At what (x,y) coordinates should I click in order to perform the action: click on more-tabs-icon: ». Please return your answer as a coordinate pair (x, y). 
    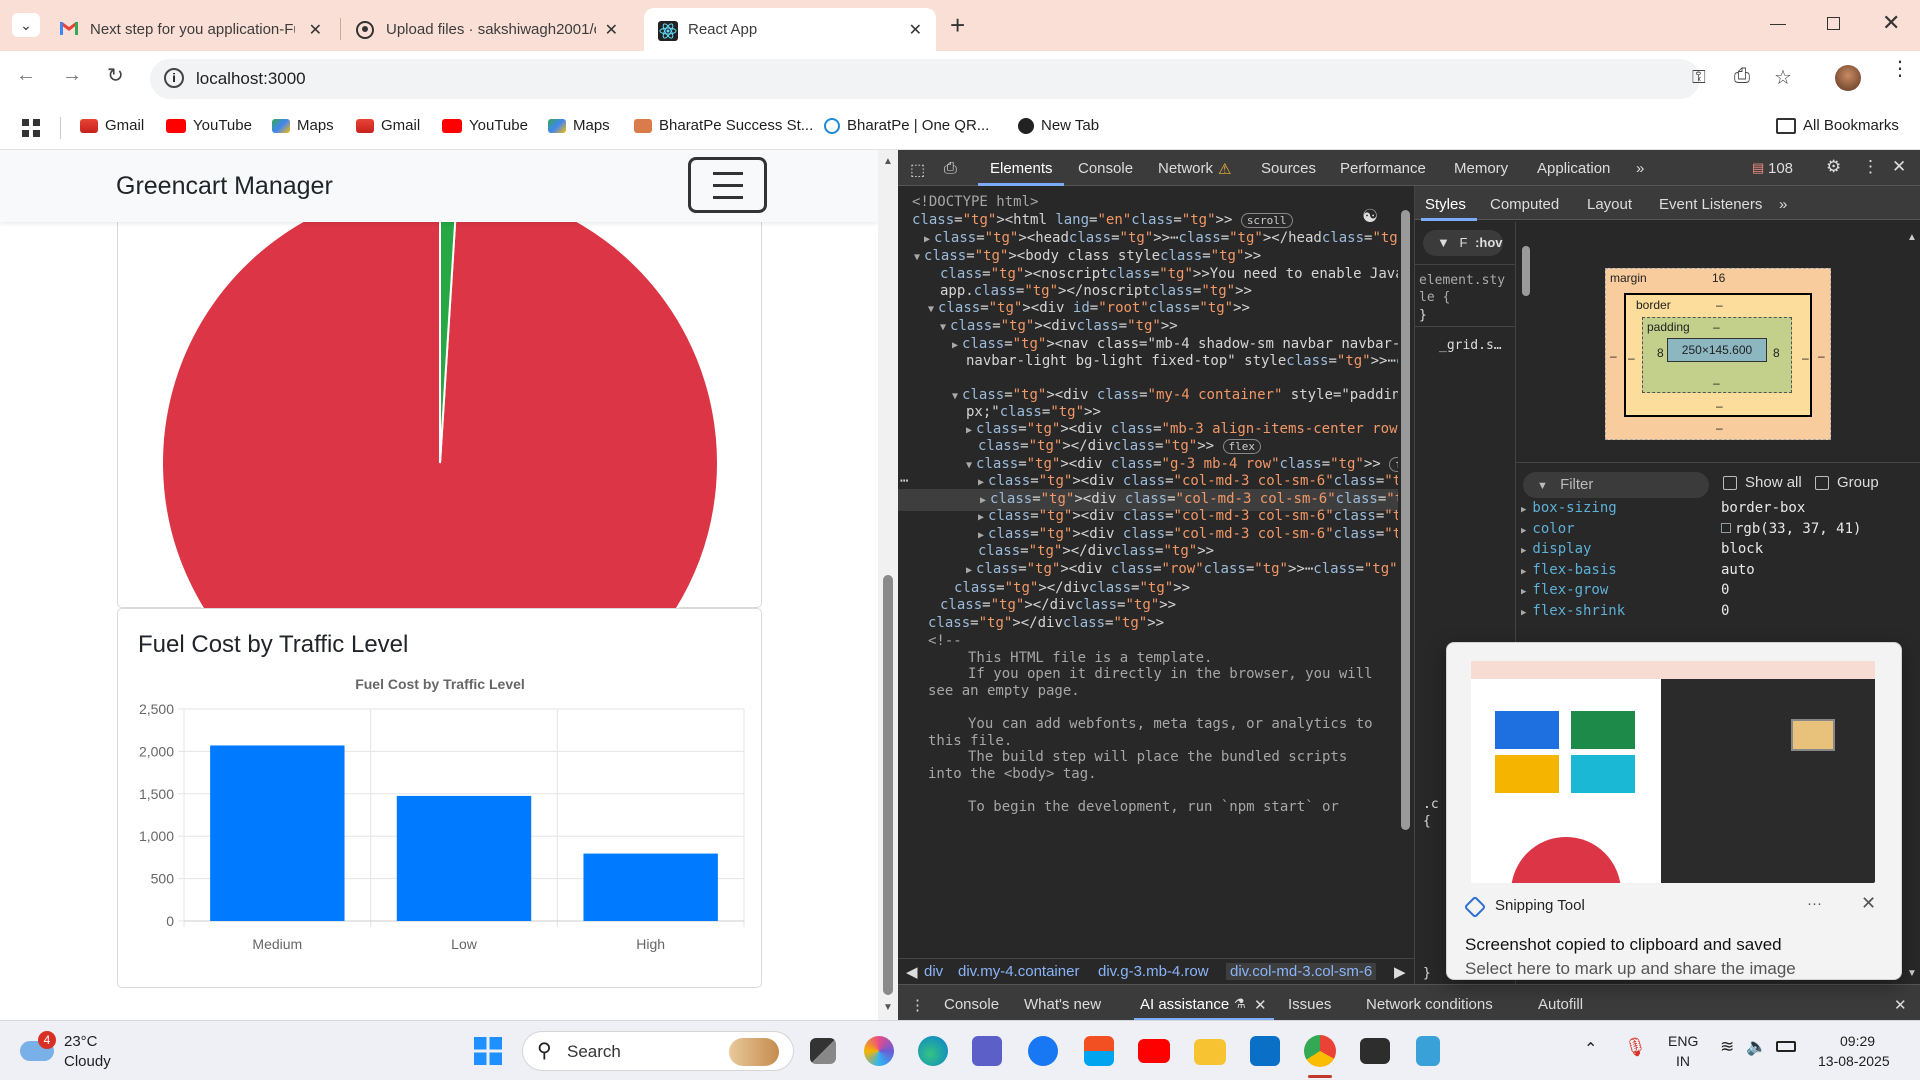
    Looking at the image, I should click on (1640, 168).